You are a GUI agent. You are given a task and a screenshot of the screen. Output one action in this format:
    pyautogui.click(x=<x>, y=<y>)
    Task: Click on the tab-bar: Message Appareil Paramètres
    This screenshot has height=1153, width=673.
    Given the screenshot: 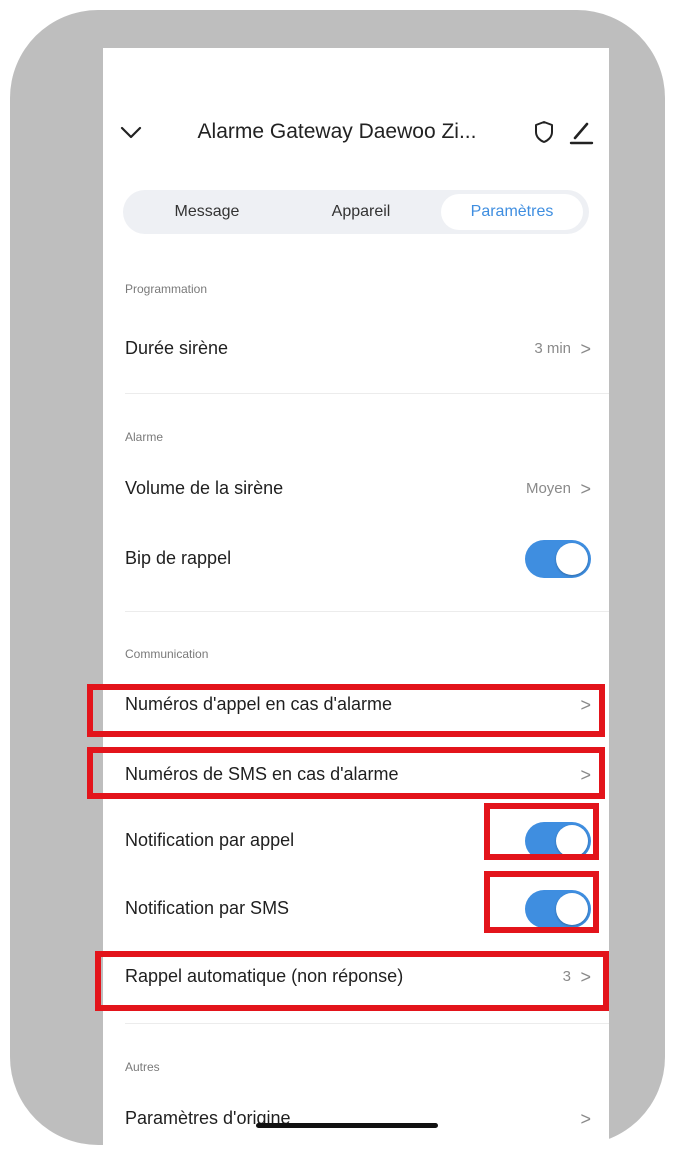 What is the action you would take?
    pyautogui.click(x=356, y=212)
    